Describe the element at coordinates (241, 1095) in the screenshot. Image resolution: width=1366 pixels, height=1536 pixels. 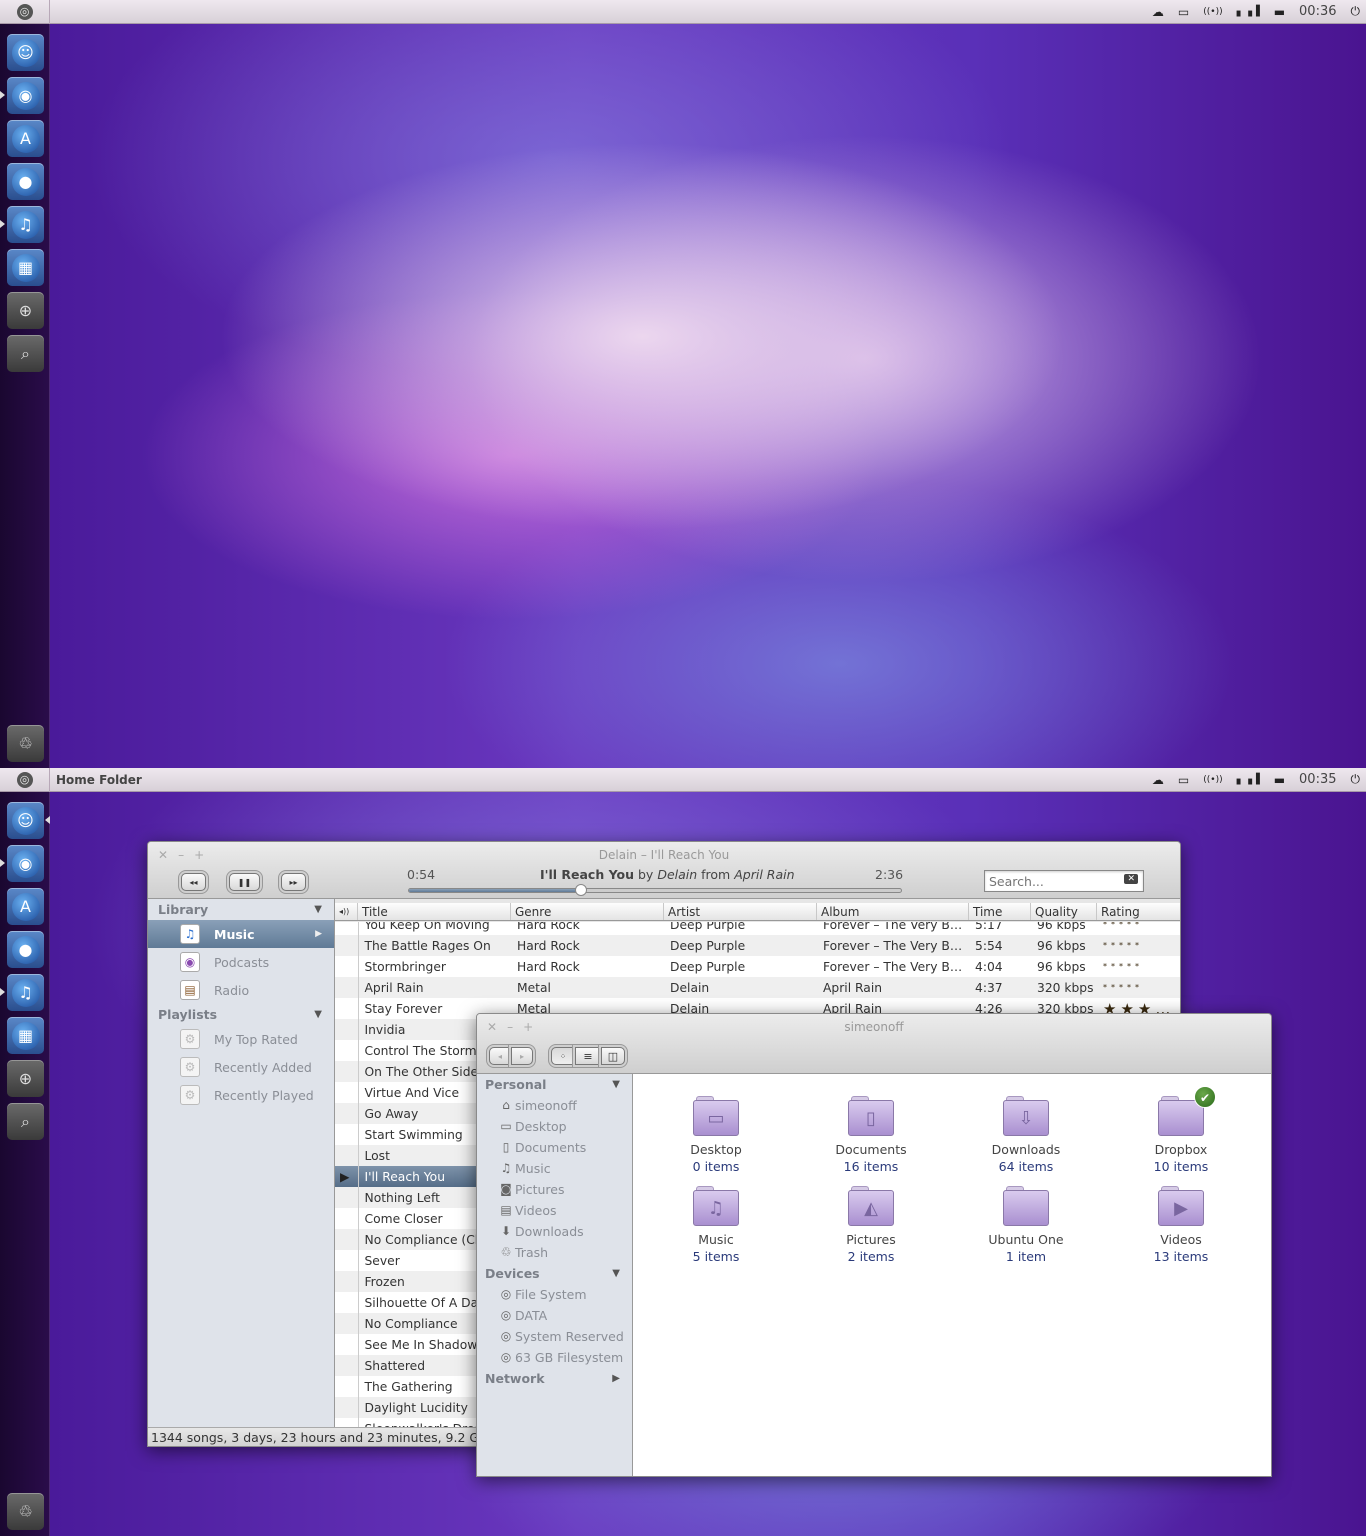
I see `playlist-item: ⚙ Recently Played` at that location.